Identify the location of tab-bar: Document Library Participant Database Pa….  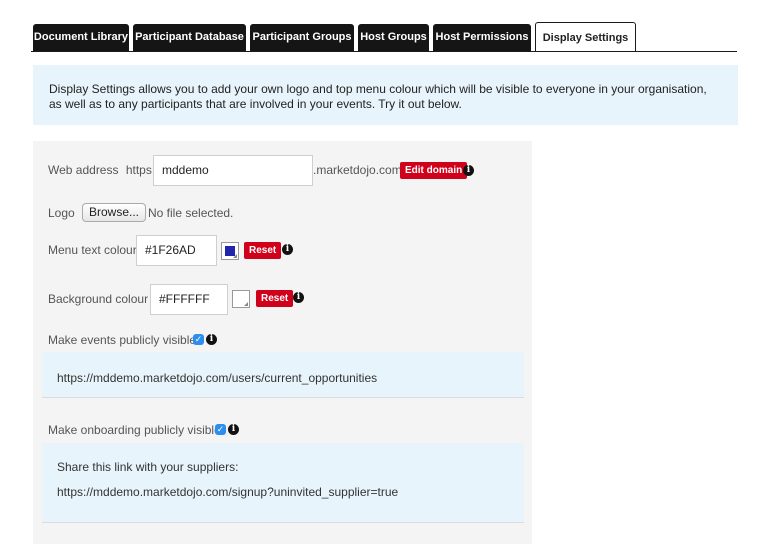
(384, 26).